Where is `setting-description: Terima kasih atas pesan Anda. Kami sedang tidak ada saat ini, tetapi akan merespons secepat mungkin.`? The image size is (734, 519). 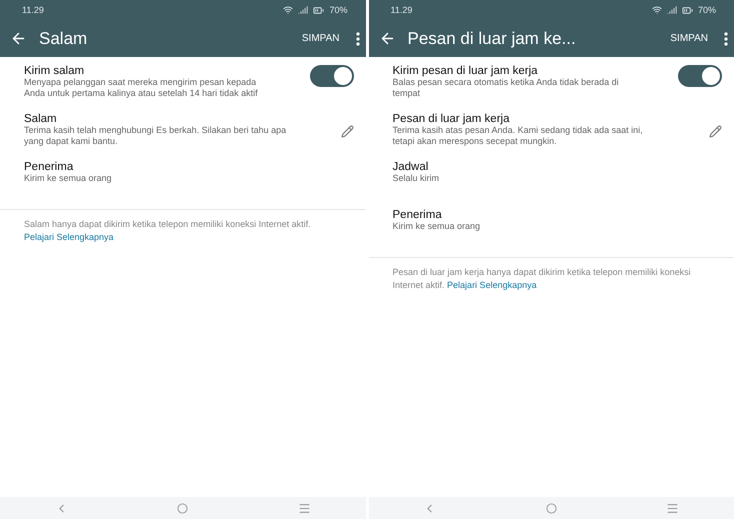
setting-description: Terima kasih atas pesan Anda. Kami sedang tidak ada saat ini, tetapi akan merespons secepat mungkin. is located at coordinates (518, 136).